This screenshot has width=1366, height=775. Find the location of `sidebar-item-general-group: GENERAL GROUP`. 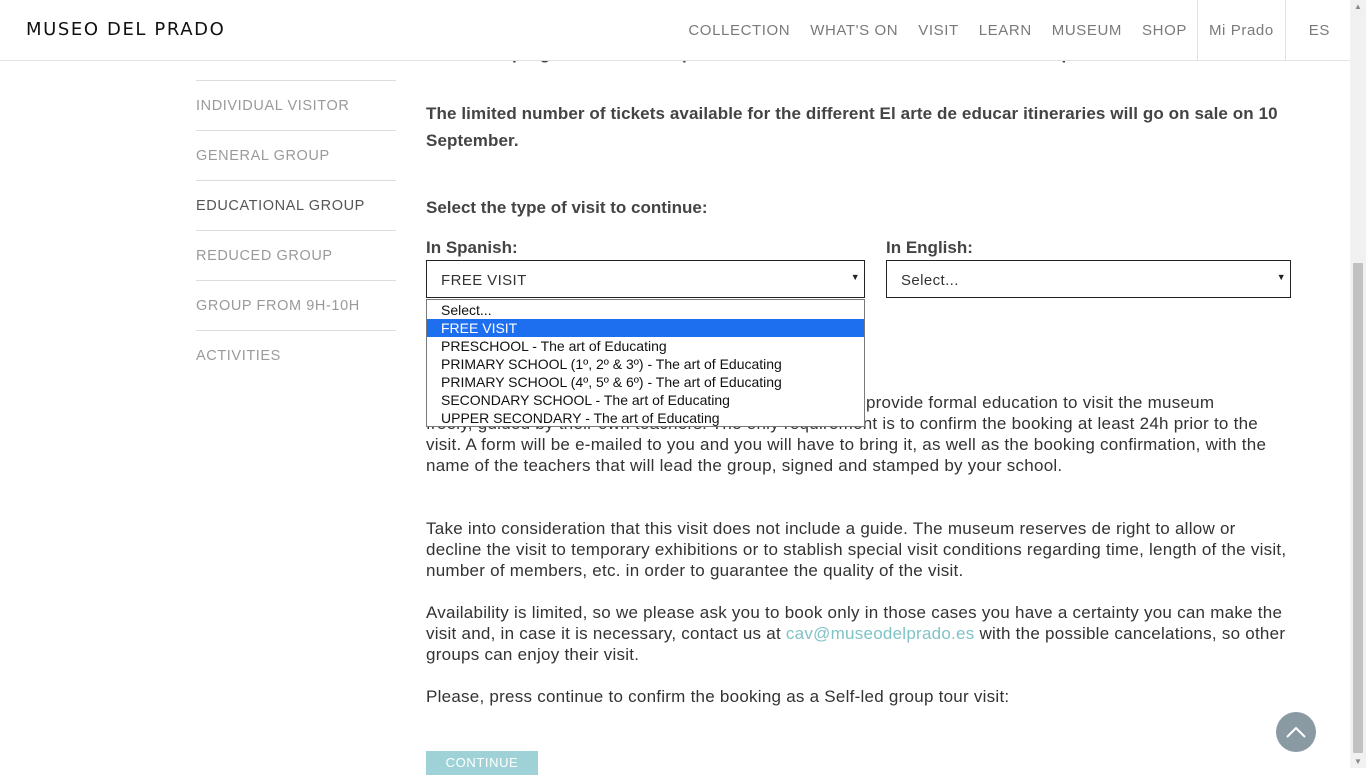

sidebar-item-general-group: GENERAL GROUP is located at coordinates (296, 155).